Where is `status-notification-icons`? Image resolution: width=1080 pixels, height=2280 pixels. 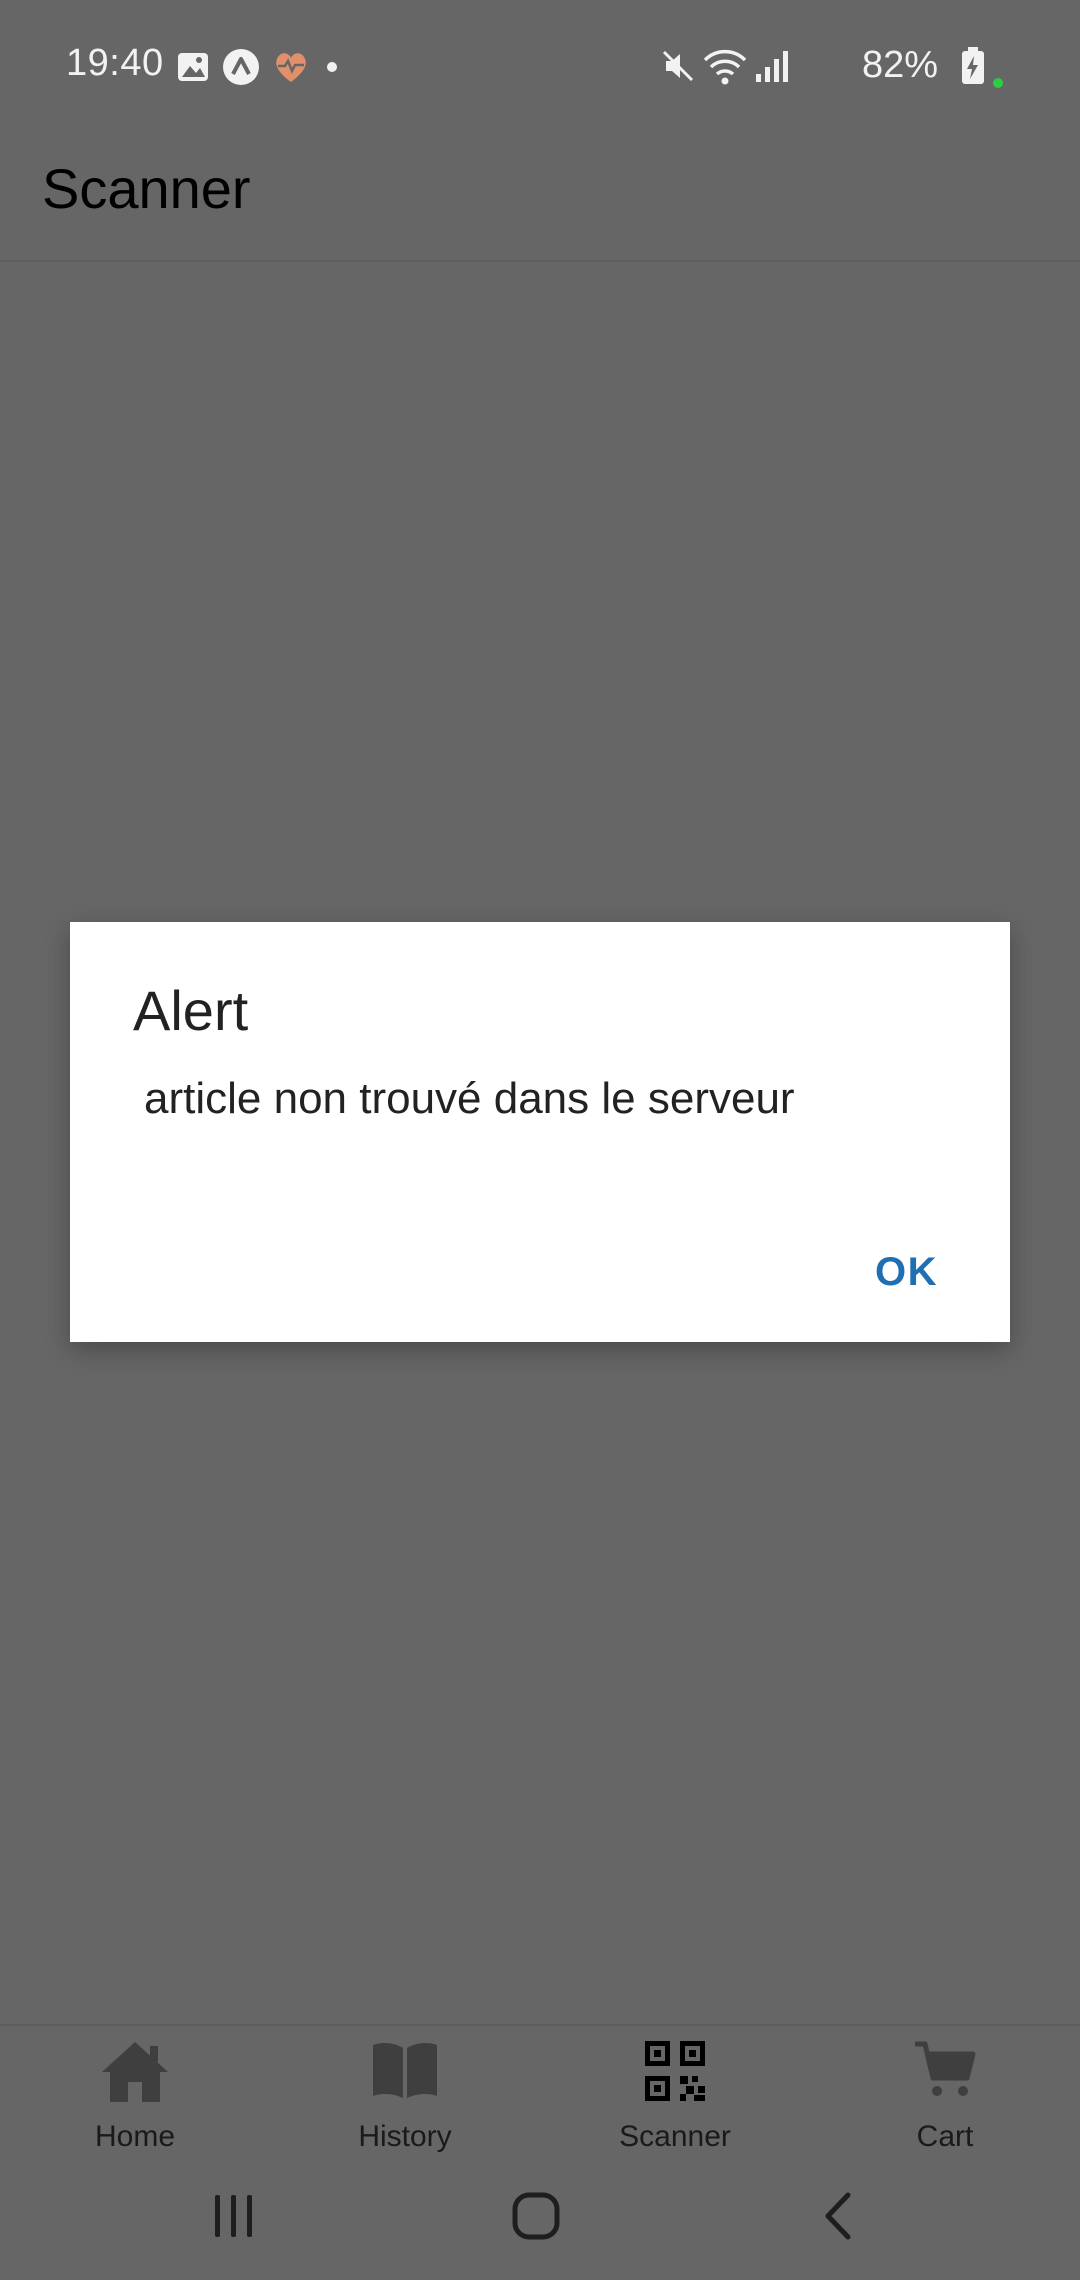
status-notification-icons is located at coordinates (265, 69).